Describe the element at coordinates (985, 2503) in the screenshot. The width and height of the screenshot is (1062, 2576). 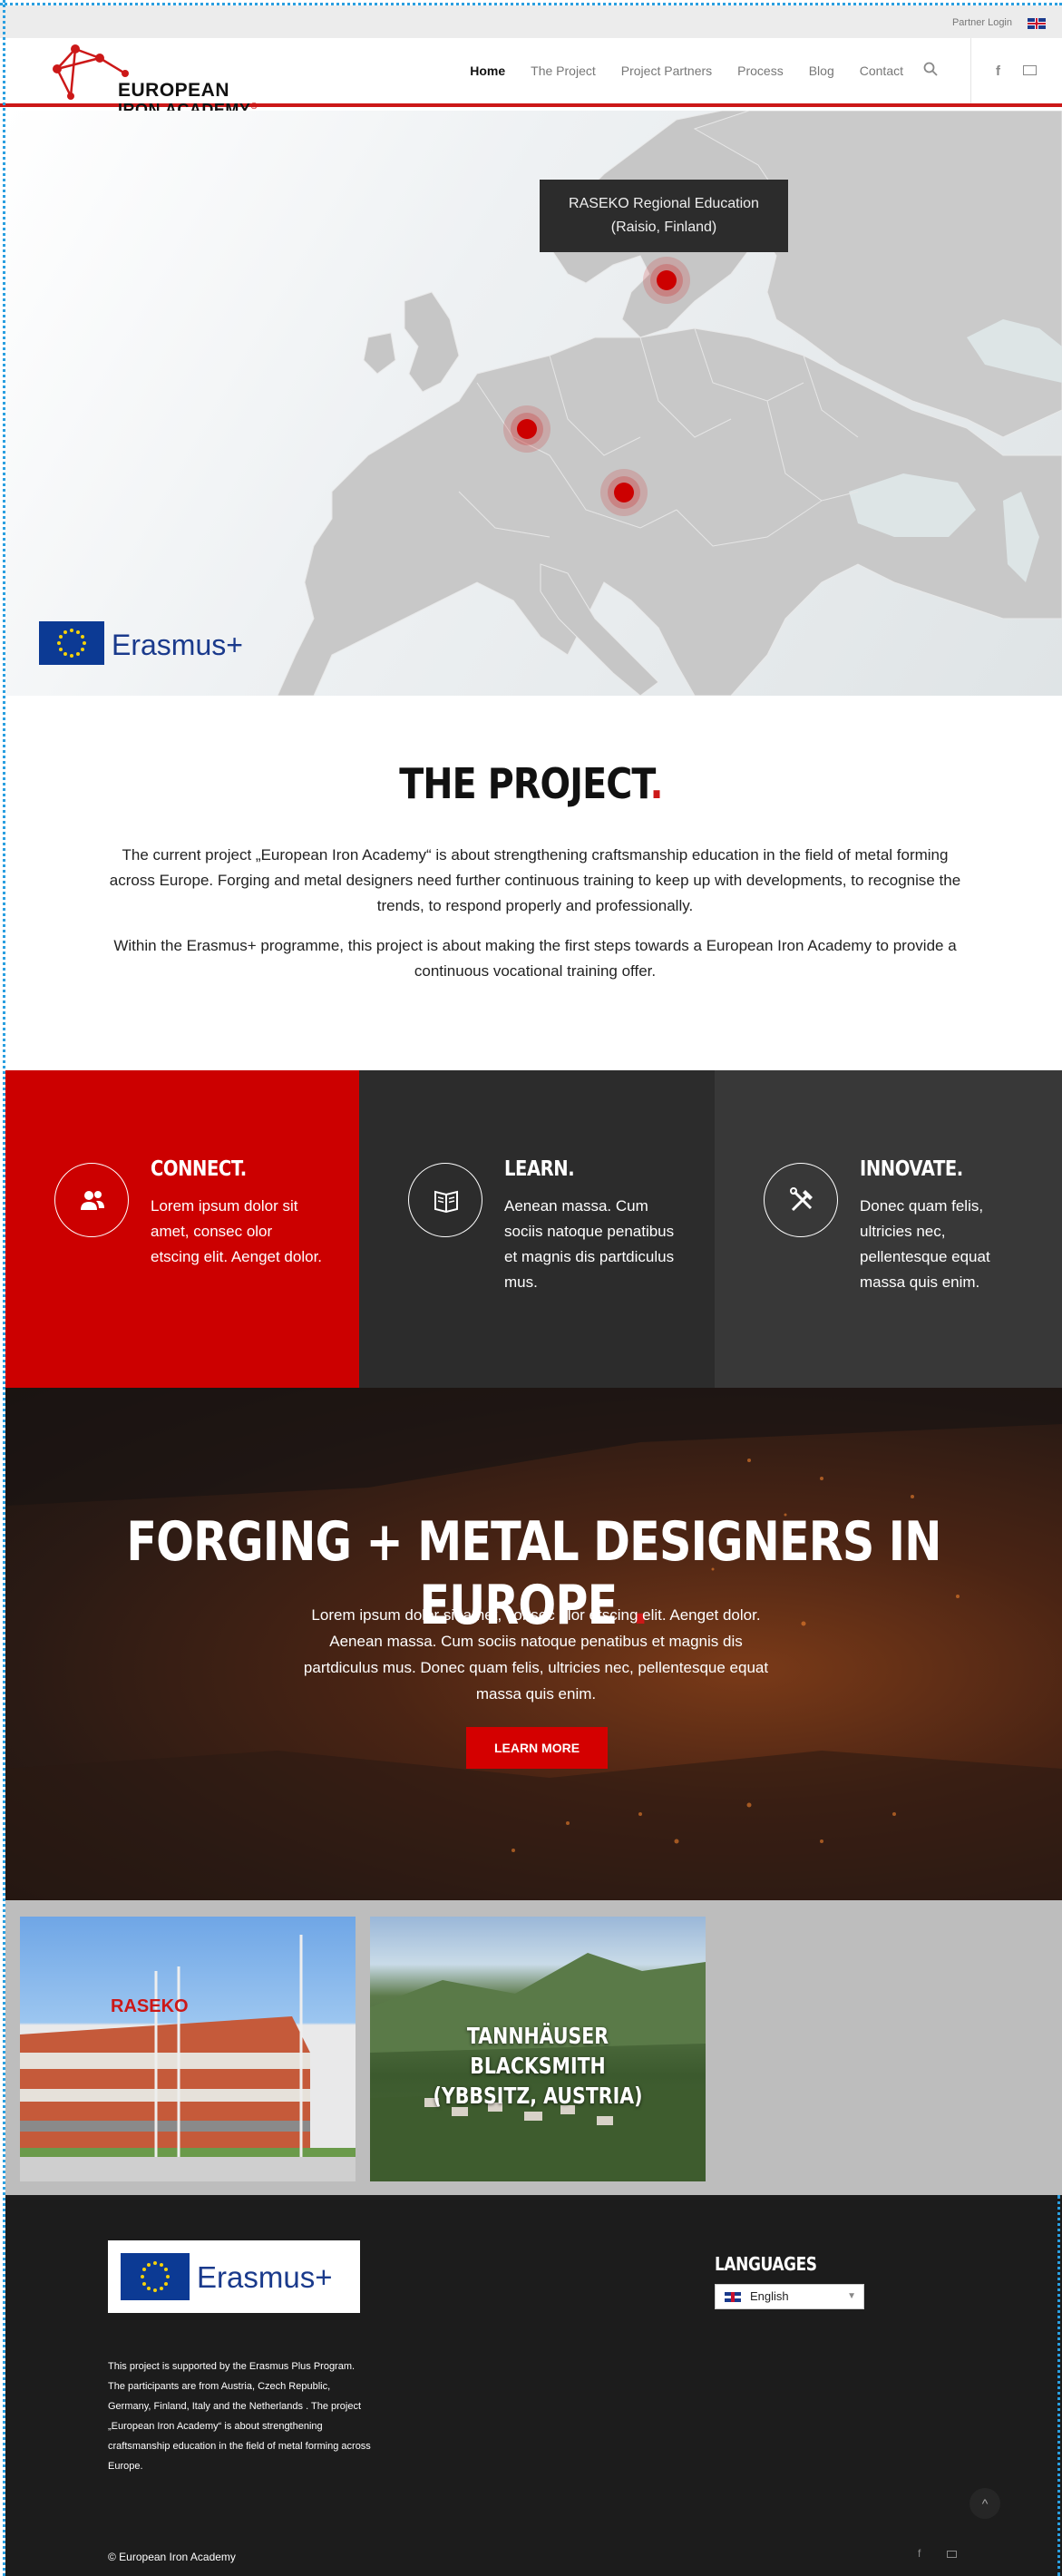
I see `back-to-top-button: ^` at that location.